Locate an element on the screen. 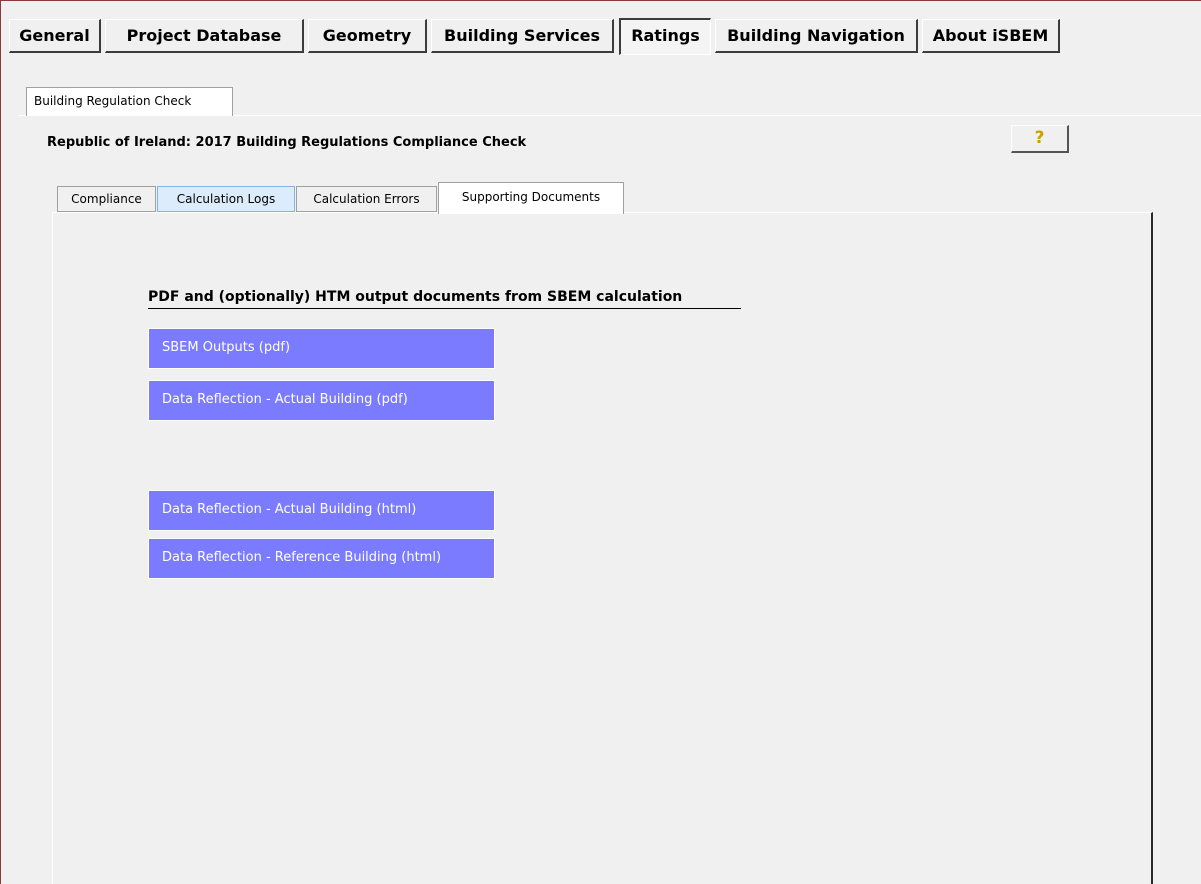  tab-calculation-logs: Calculation Logs is located at coordinates (226, 199).